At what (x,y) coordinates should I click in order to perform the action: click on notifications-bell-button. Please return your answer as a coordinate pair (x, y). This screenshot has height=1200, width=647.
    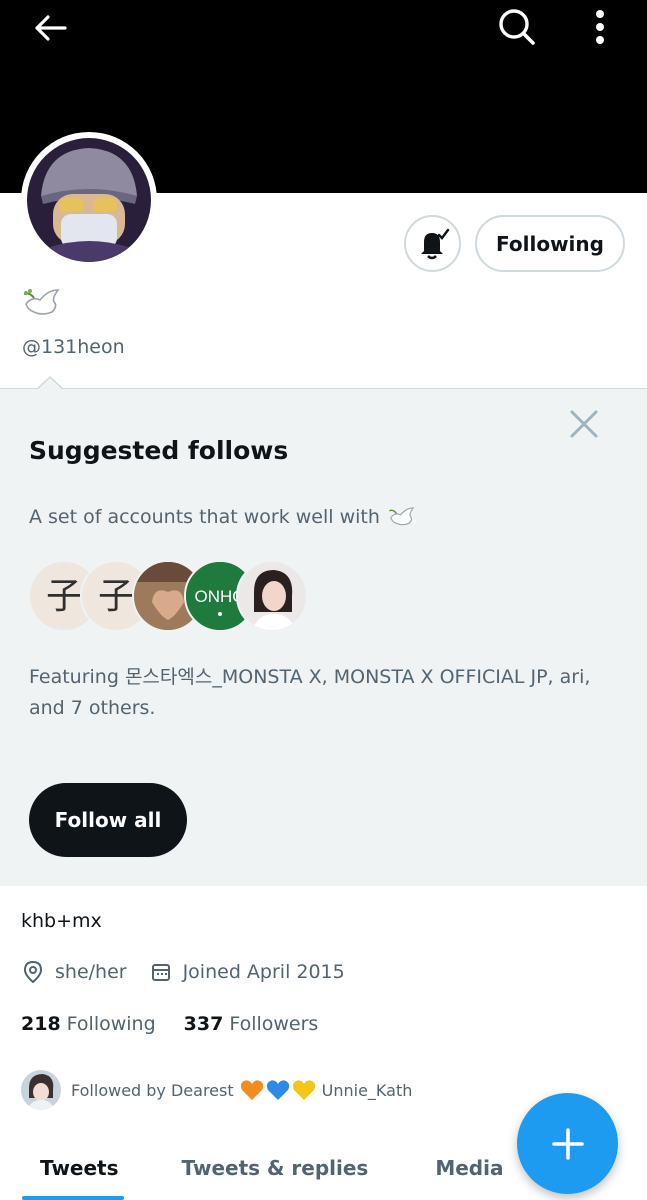
    Looking at the image, I should click on (432, 243).